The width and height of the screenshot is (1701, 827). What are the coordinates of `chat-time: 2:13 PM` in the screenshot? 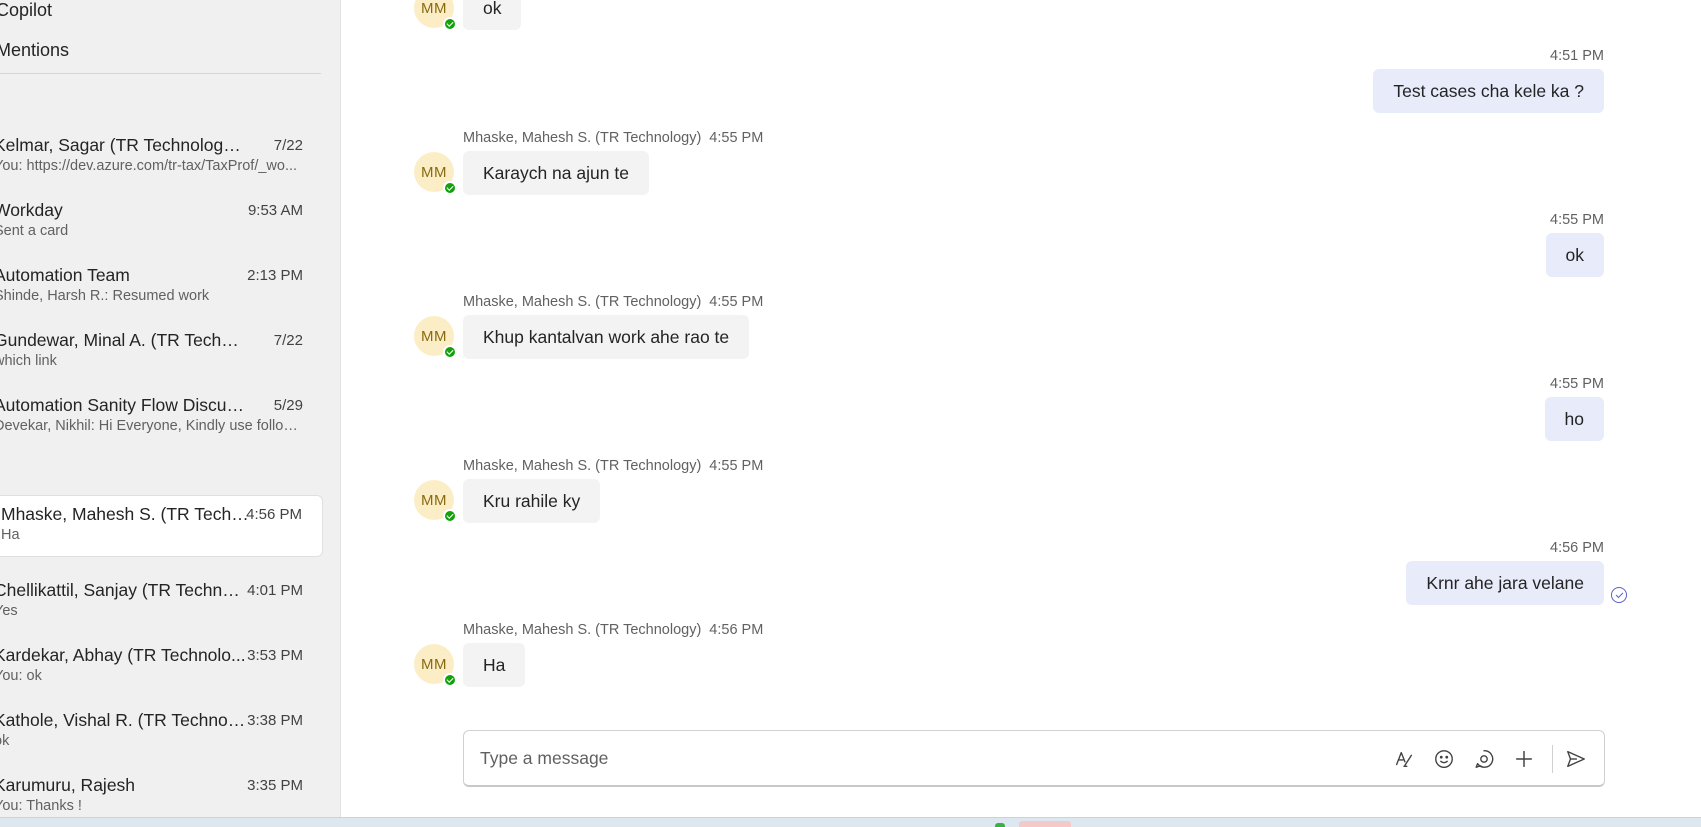 It's located at (275, 275).